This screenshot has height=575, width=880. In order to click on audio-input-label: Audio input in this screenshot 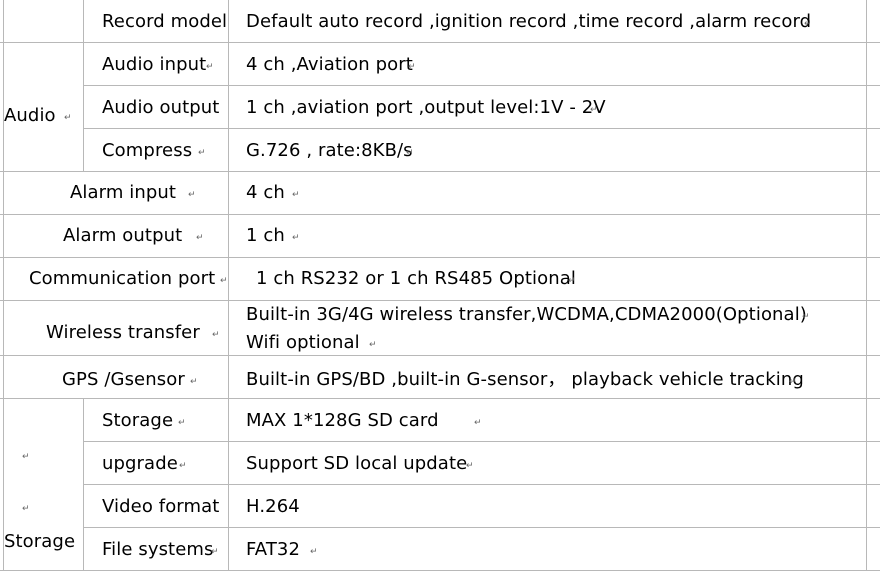, I will do `click(154, 64)`.